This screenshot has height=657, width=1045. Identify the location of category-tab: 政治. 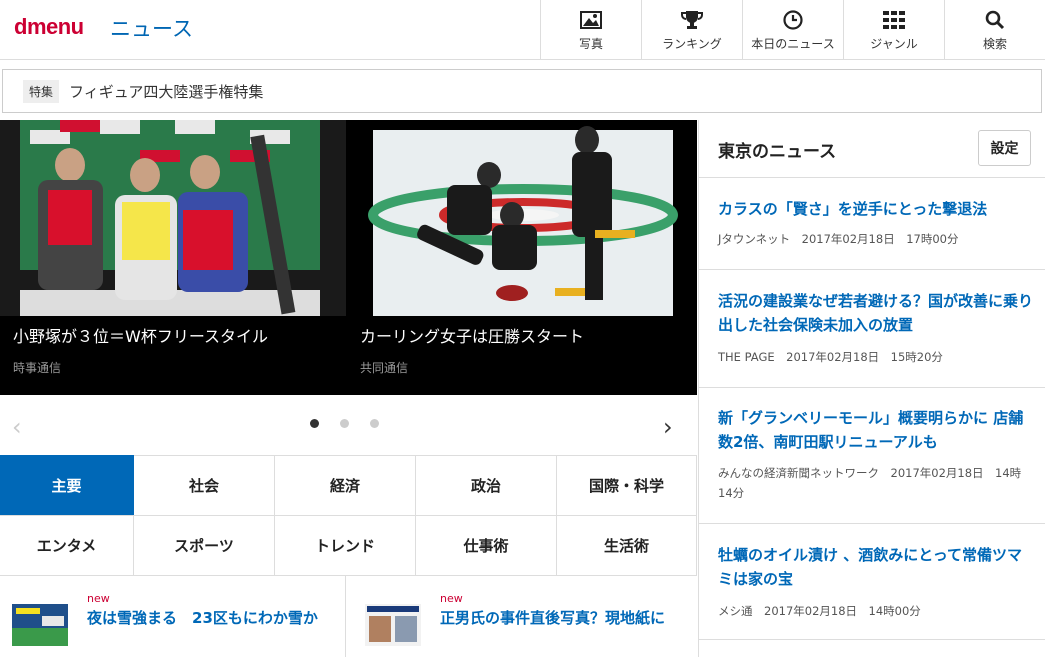
(486, 485).